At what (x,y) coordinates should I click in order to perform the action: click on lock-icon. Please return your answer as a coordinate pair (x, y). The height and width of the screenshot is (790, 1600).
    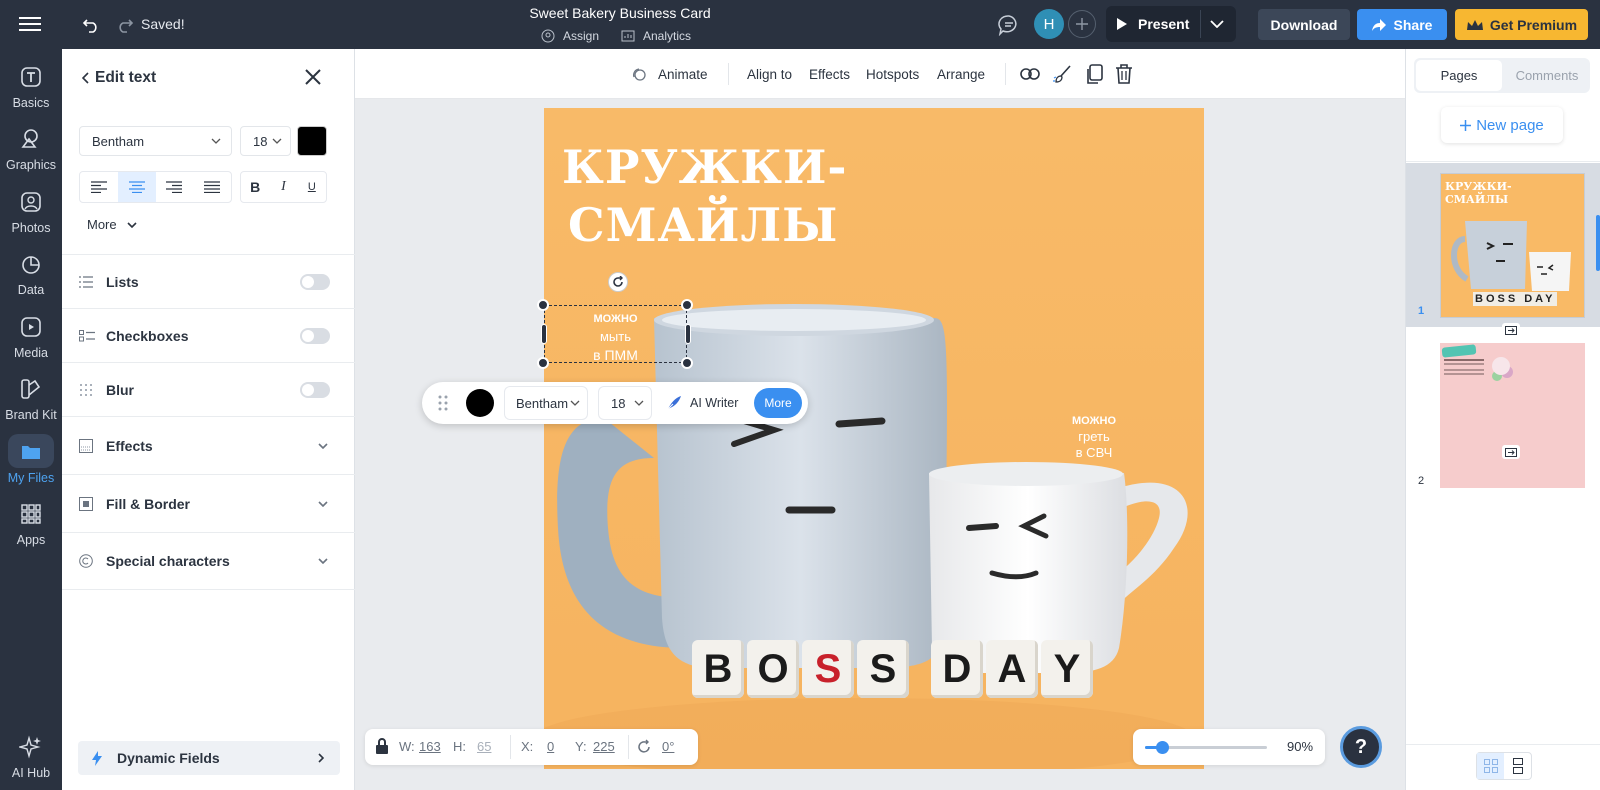
    Looking at the image, I should click on (382, 746).